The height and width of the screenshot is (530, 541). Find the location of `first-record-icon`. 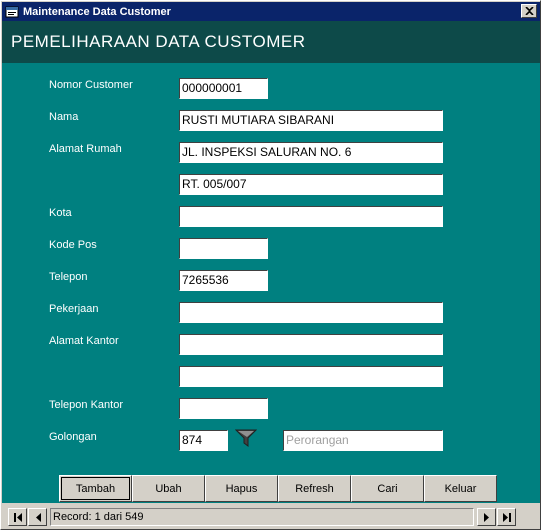

first-record-icon is located at coordinates (17, 517).